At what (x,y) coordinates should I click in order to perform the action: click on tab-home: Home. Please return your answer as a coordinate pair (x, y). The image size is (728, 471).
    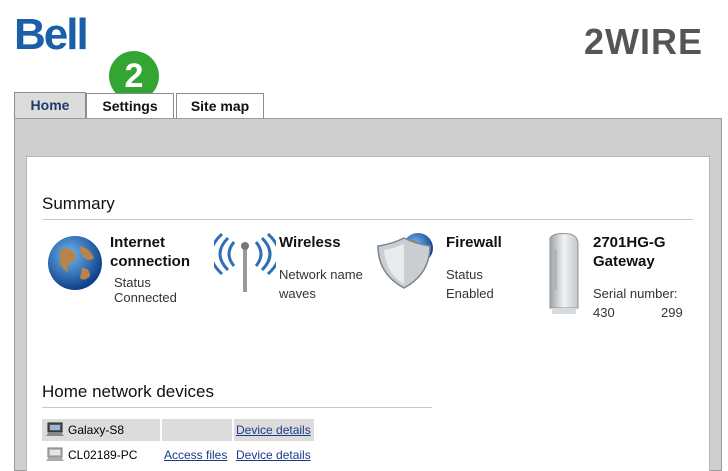
    Looking at the image, I should click on (50, 105).